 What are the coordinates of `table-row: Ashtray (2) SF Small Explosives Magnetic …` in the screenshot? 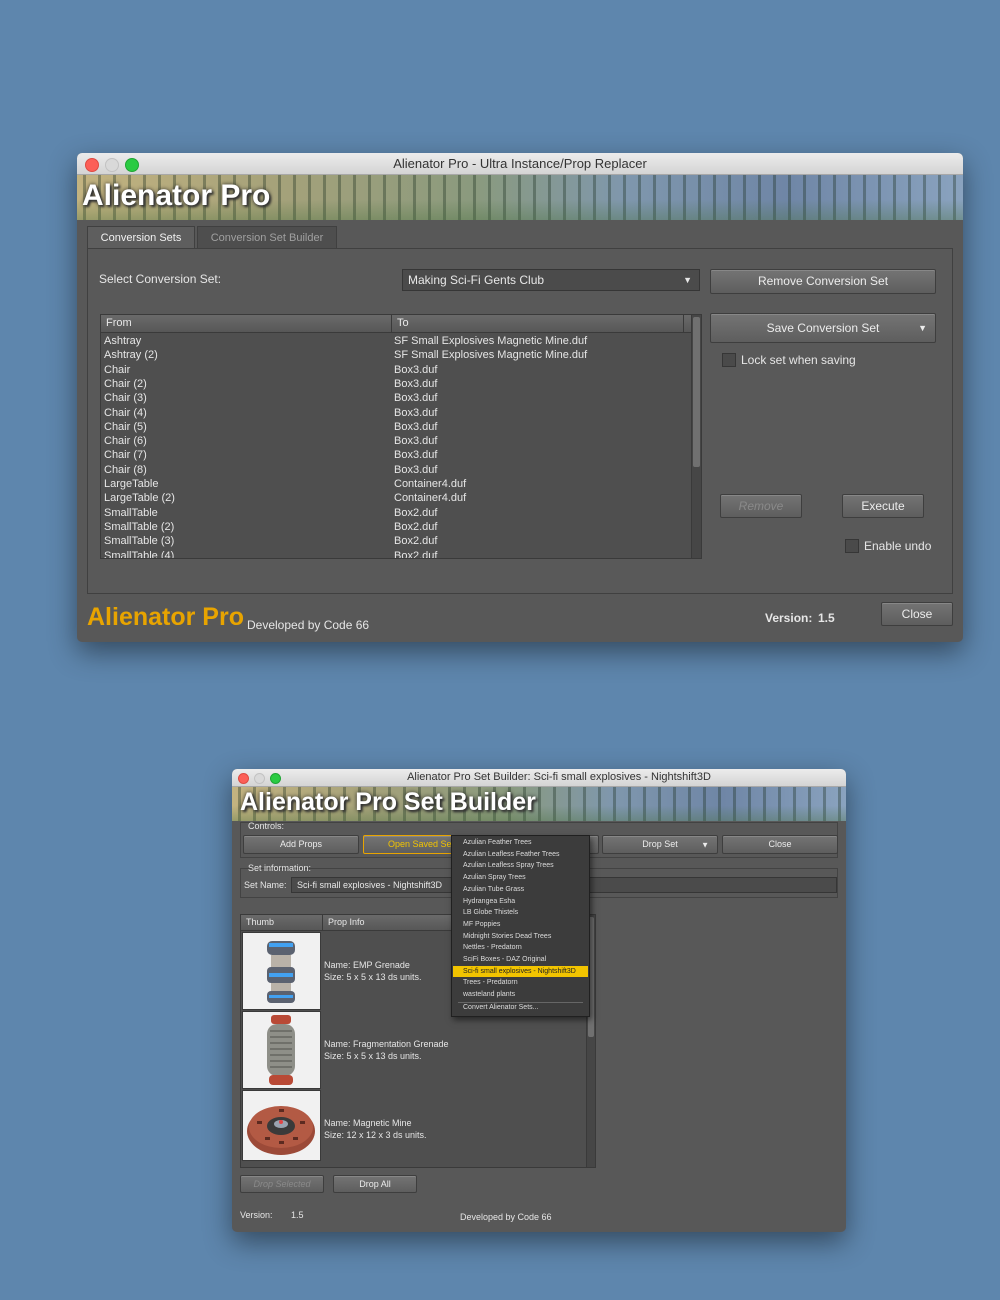 It's located at (396, 355).